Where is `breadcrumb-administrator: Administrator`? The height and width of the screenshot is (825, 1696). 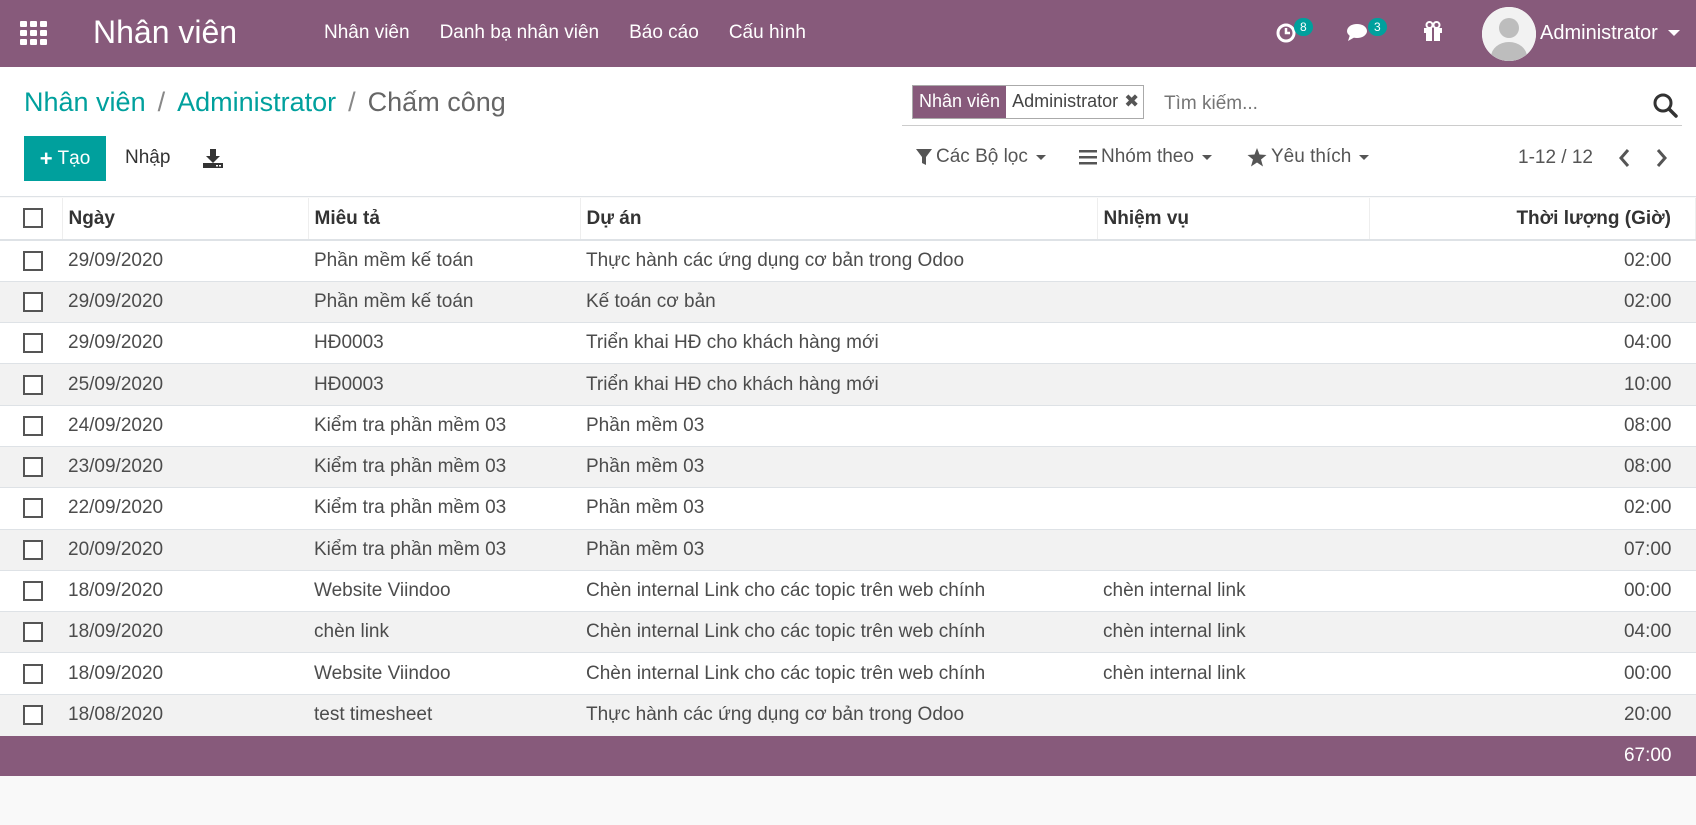
breadcrumb-administrator: Administrator is located at coordinates (256, 102).